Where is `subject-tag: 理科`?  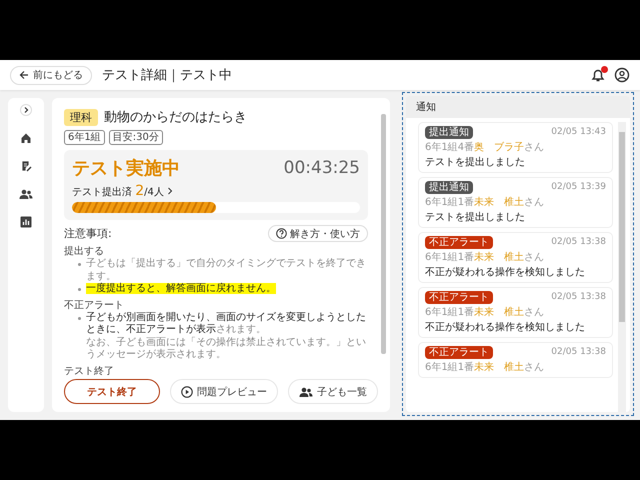
subject-tag: 理科 is located at coordinates (81, 117).